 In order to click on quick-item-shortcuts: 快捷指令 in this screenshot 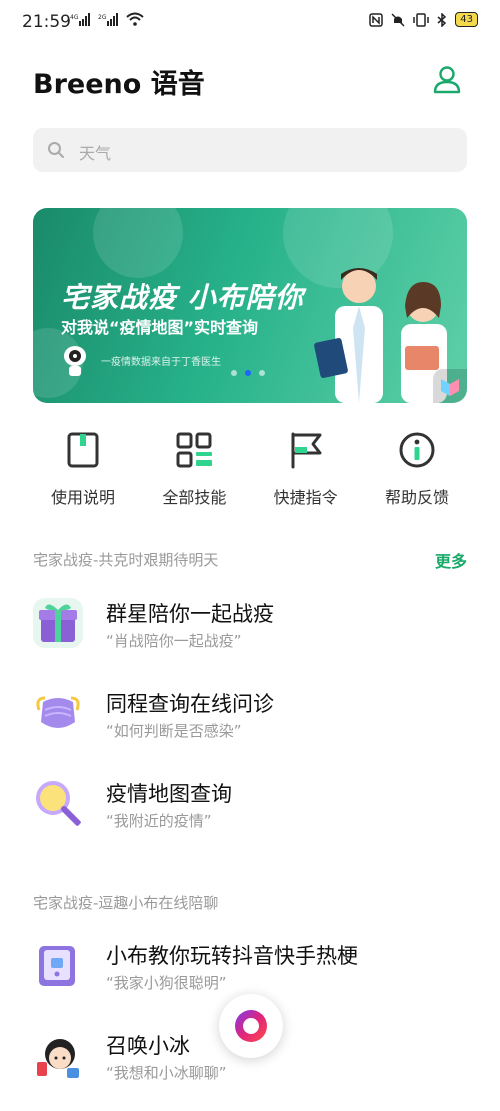, I will do `click(306, 469)`.